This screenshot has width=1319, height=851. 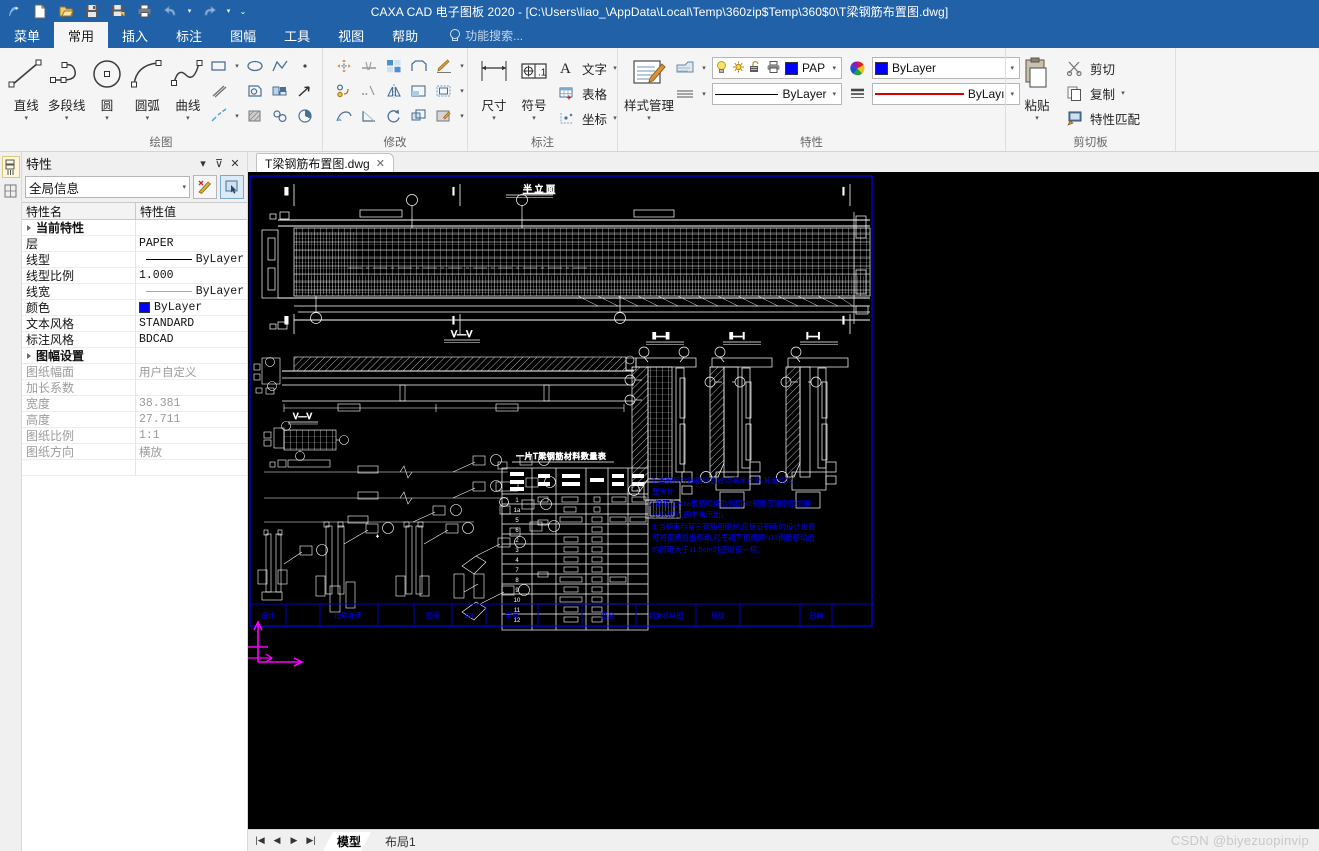 I want to click on table-row: 标注风格 BDCAD, so click(x=134, y=340).